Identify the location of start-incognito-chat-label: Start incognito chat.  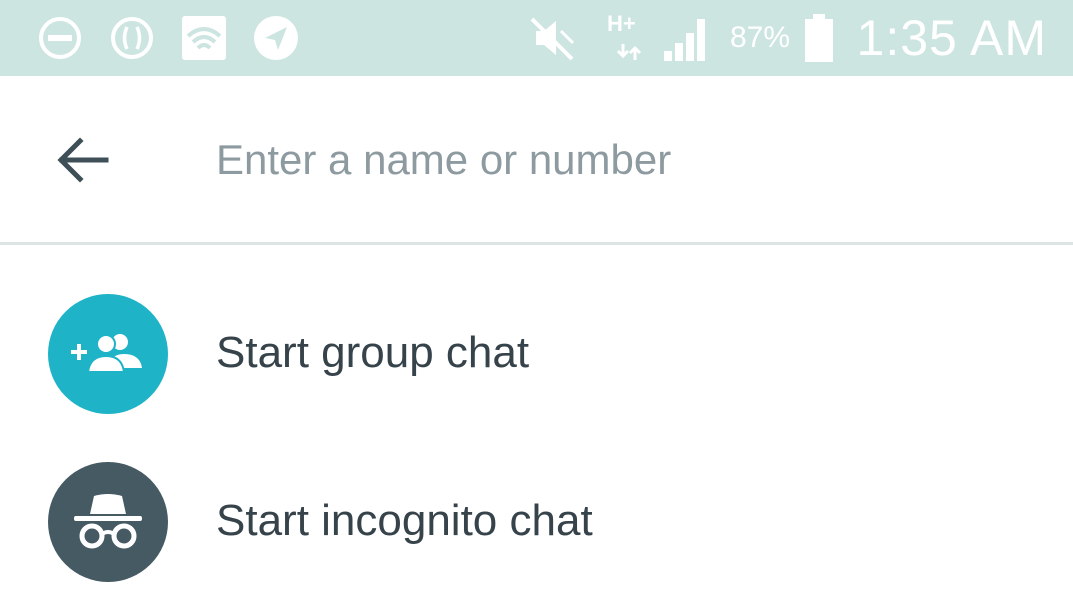
(404, 520).